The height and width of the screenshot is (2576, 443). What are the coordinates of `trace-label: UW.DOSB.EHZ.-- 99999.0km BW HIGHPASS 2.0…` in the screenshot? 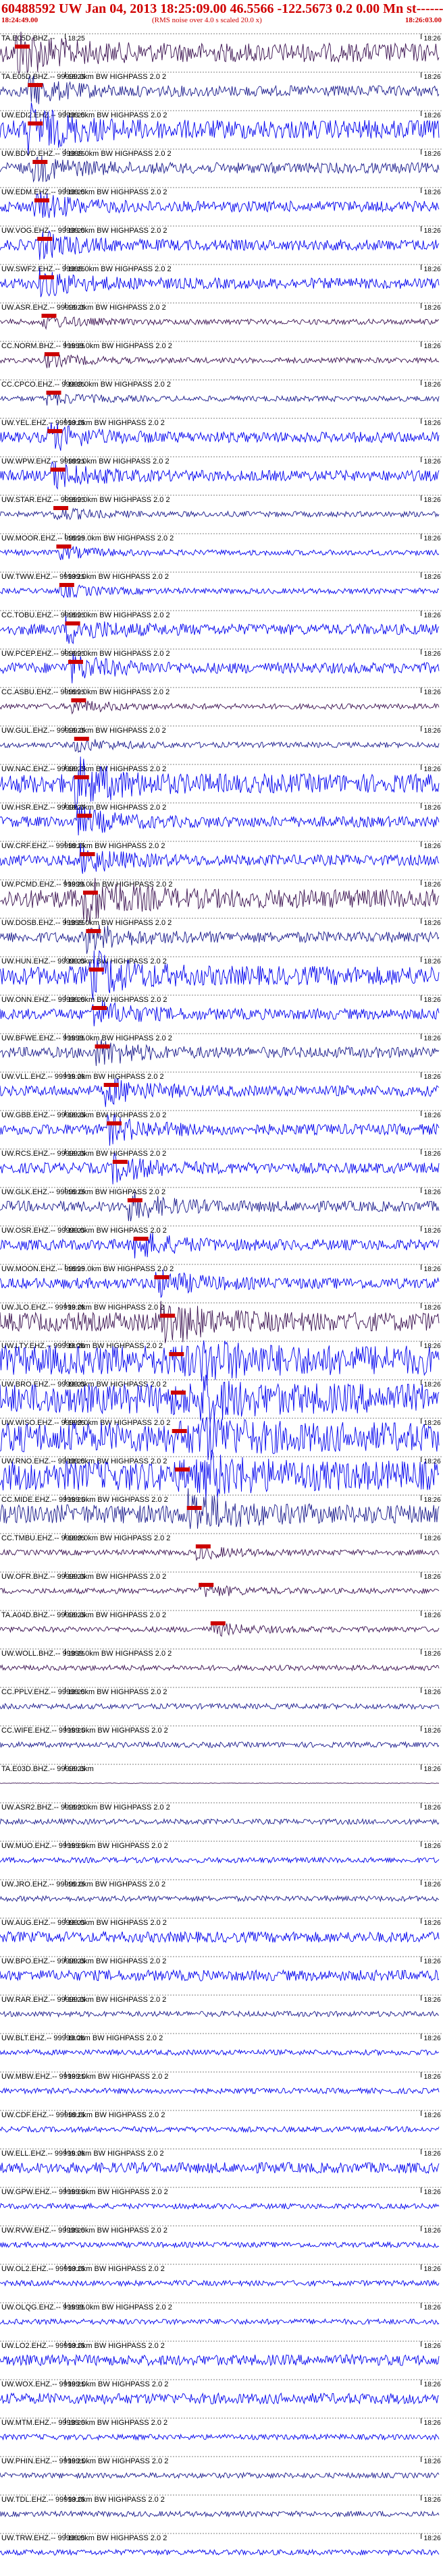 It's located at (86, 923).